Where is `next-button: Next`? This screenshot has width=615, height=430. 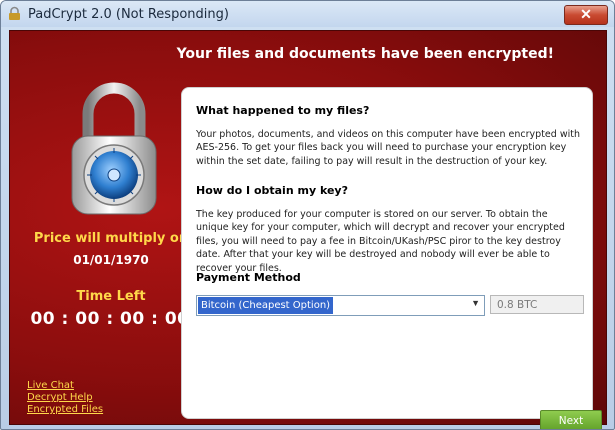
next-button: Next is located at coordinates (571, 419).